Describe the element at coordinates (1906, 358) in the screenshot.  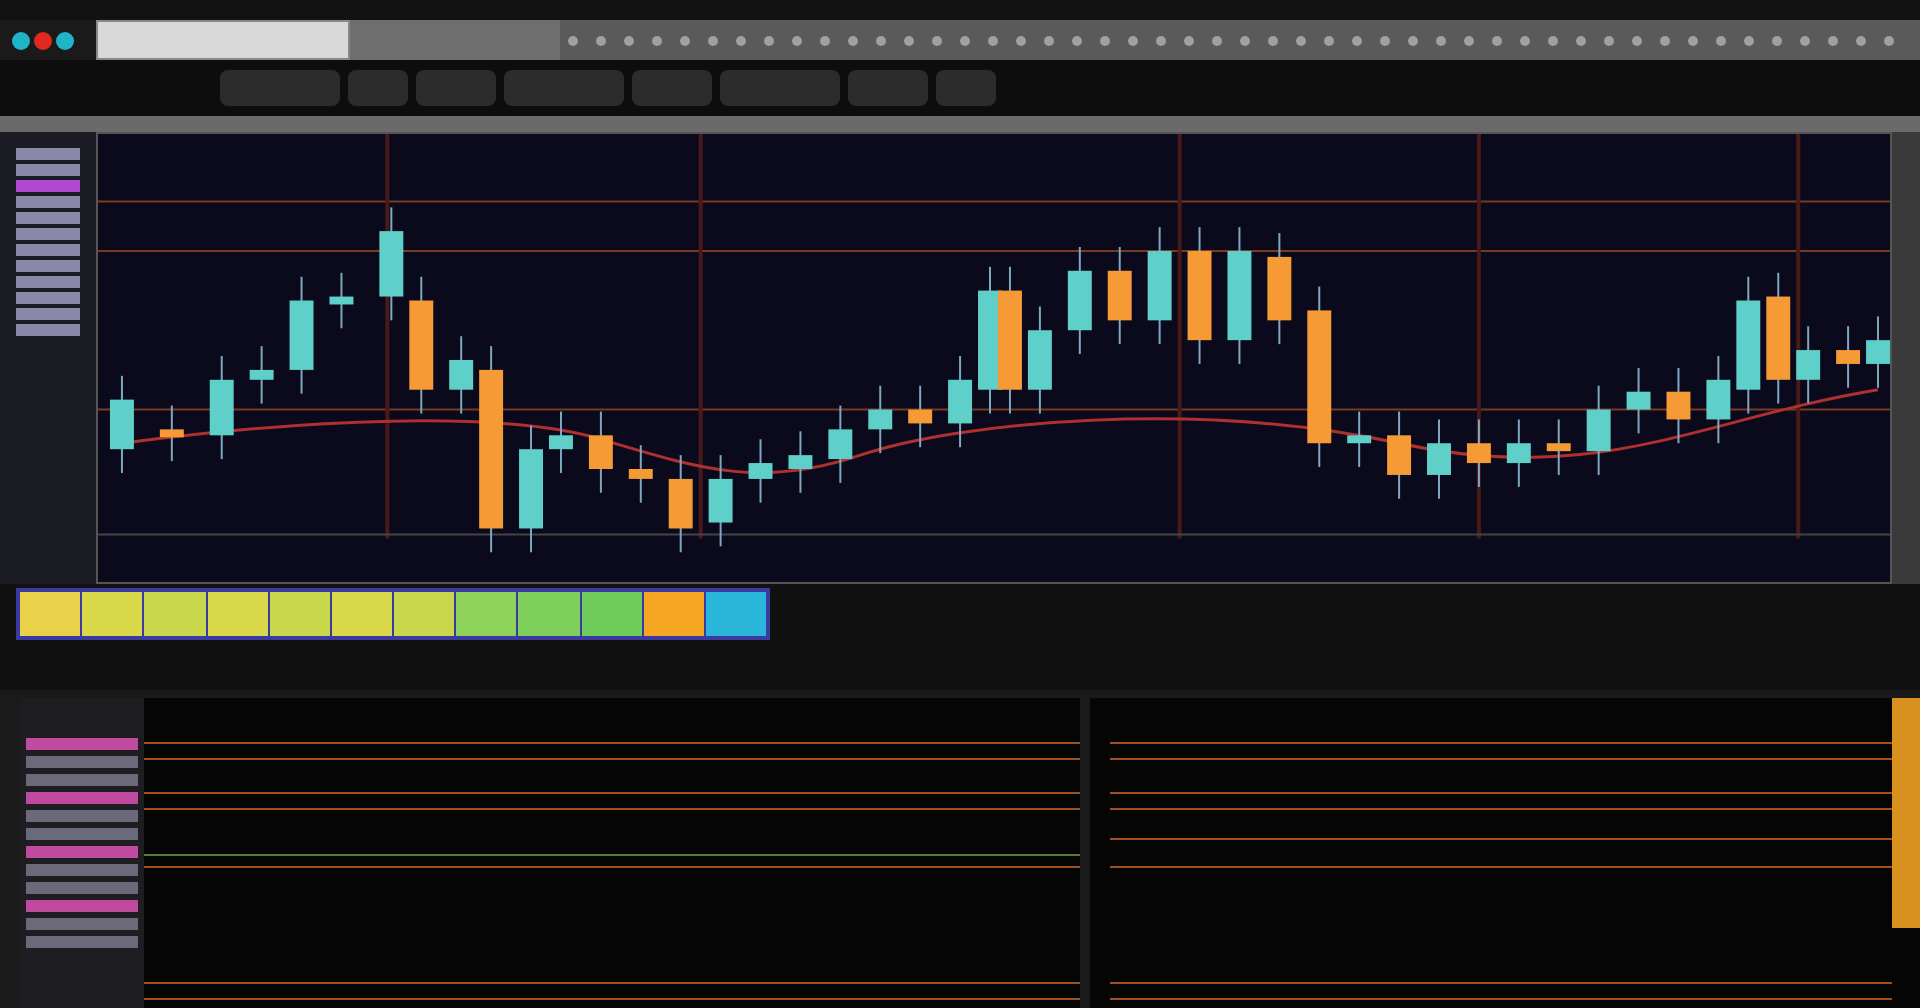
I see `scrollbar` at that location.